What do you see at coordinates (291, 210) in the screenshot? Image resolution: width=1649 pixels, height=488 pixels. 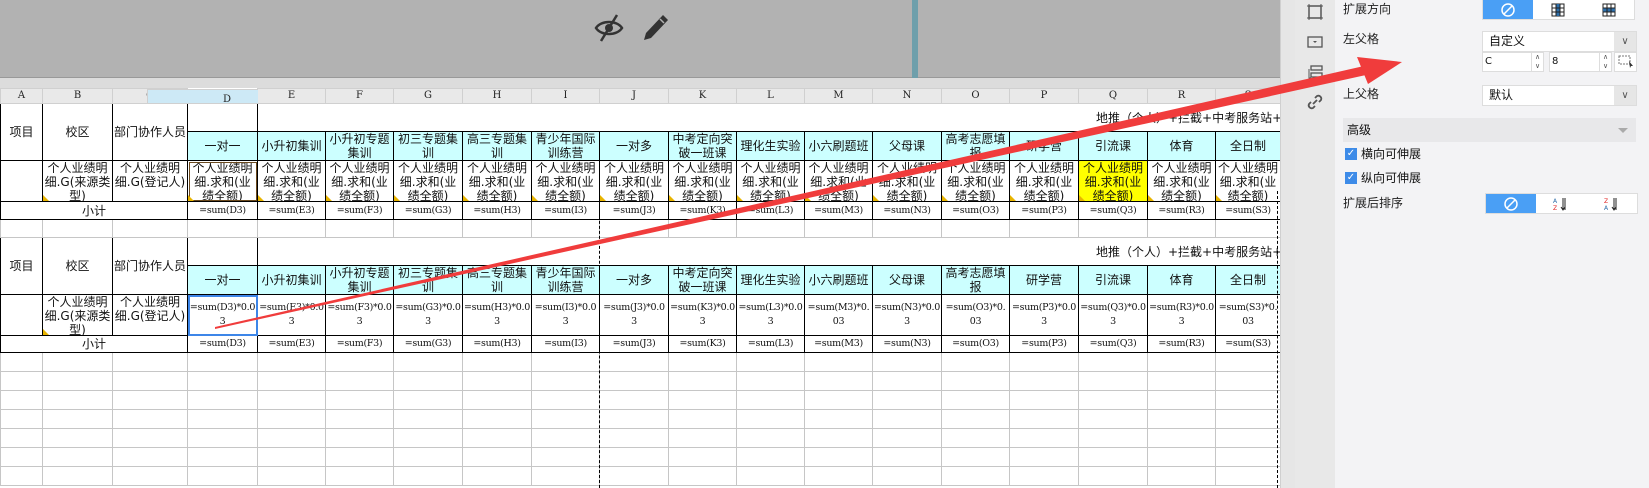 I see `subtotal-cell-e: =sum(E3)` at bounding box center [291, 210].